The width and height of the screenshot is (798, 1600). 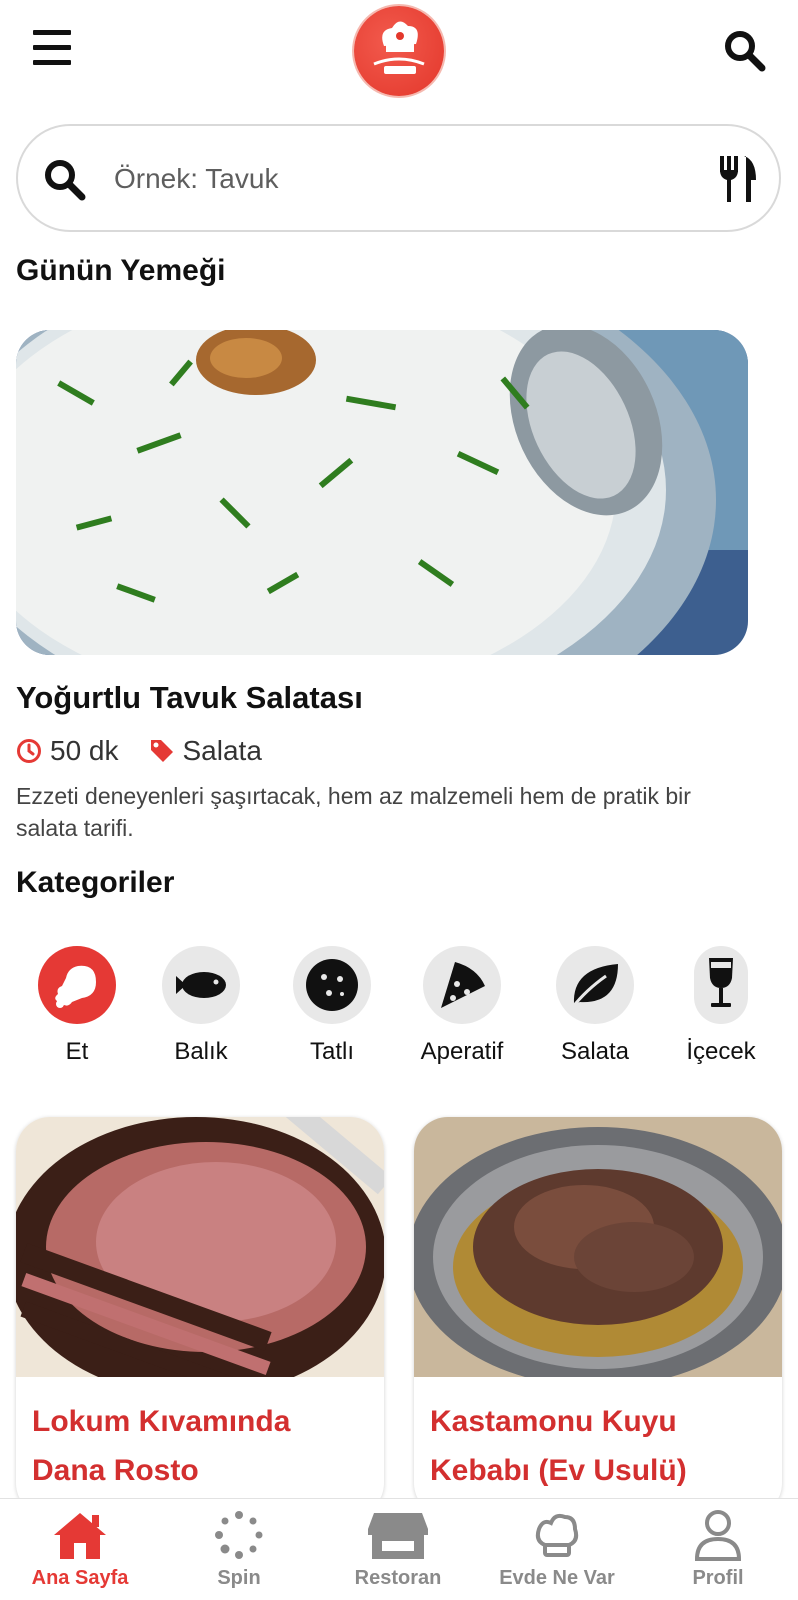 I want to click on recipe-card: Kastamonu Kuyu Kebabı (Ev Usulü), so click(x=598, y=1317).